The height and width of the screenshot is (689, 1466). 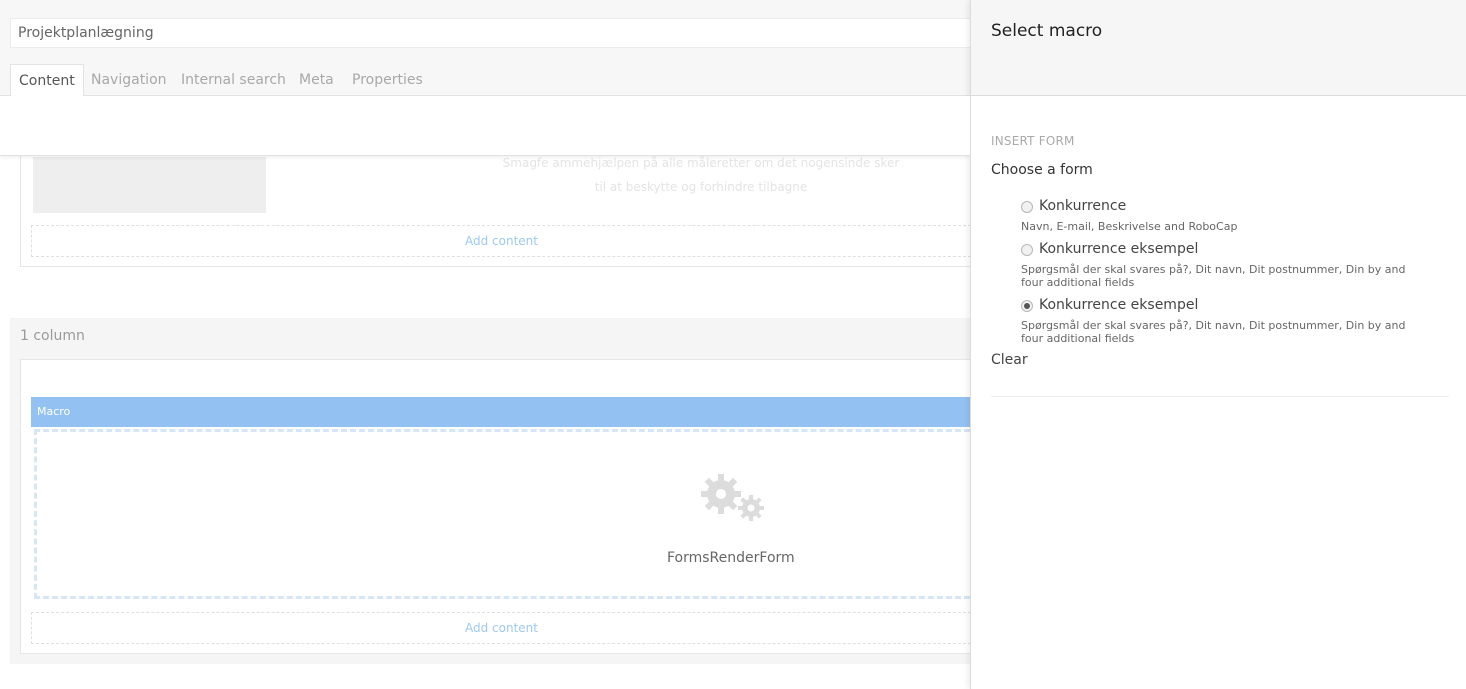 What do you see at coordinates (500, 412) in the screenshot?
I see `macro-header: Macro` at bounding box center [500, 412].